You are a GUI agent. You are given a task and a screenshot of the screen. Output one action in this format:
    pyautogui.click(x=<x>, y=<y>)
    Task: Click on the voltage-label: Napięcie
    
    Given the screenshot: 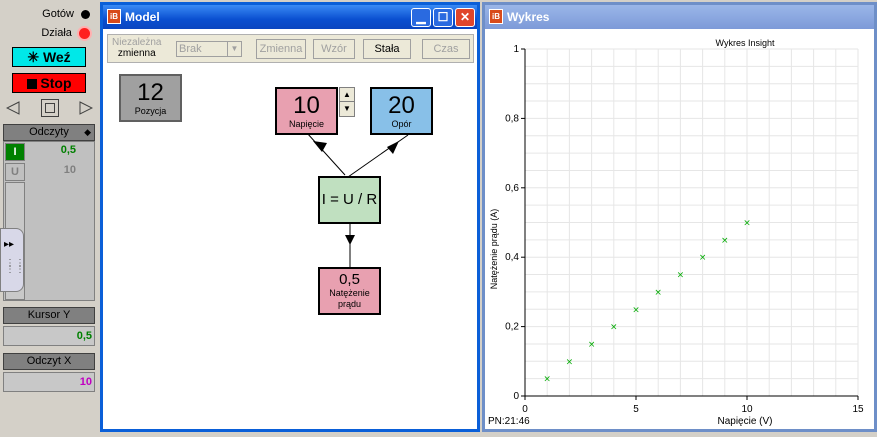 What is the action you would take?
    pyautogui.click(x=306, y=124)
    